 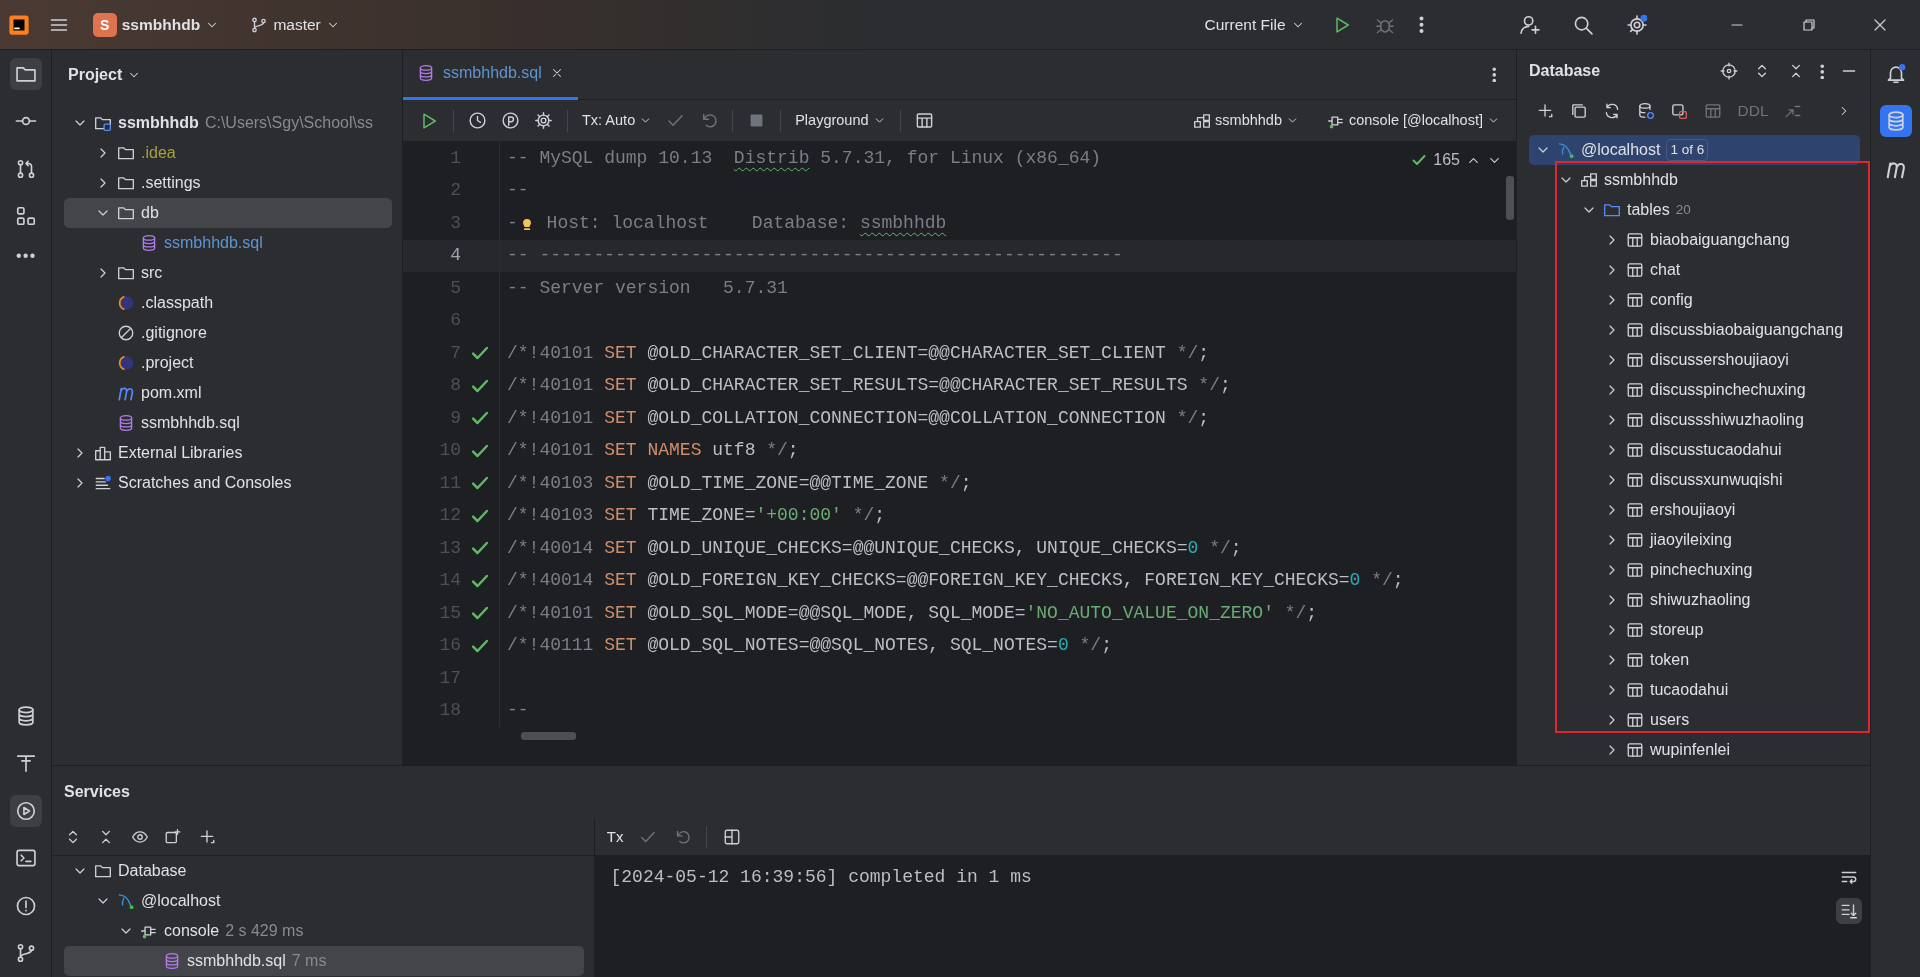 What do you see at coordinates (1202, 120) in the screenshot?
I see `schema-icon` at bounding box center [1202, 120].